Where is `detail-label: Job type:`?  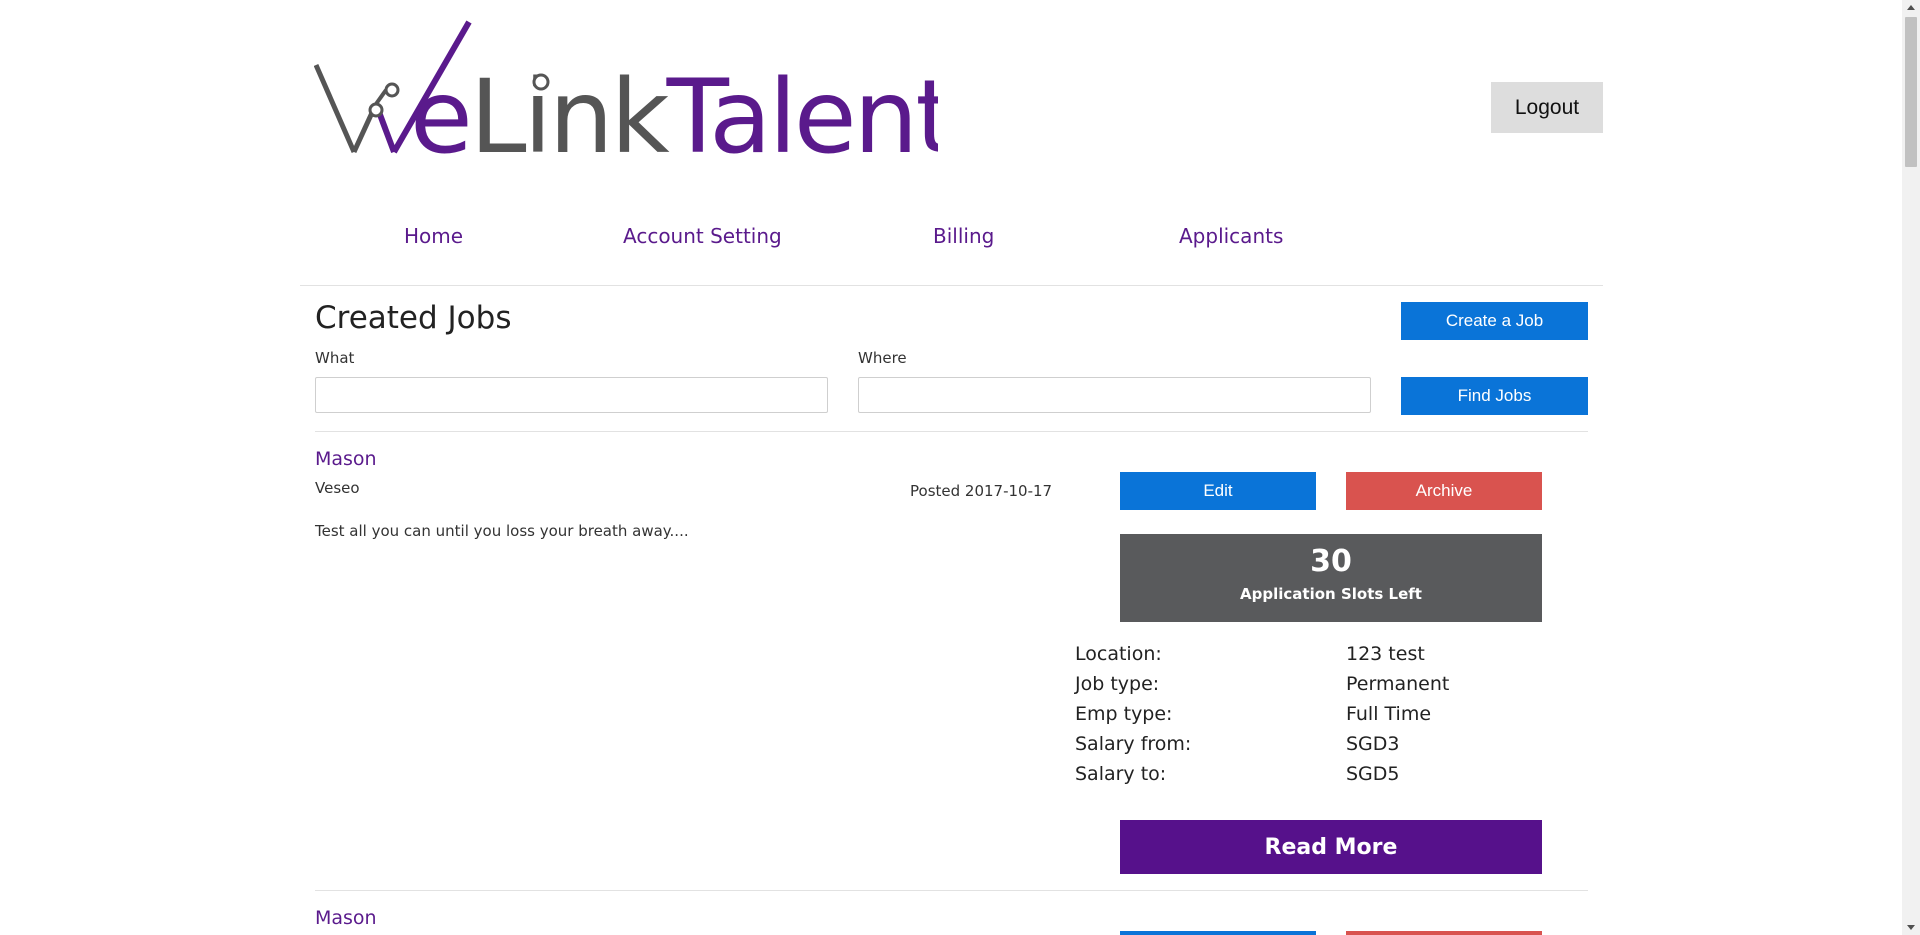 detail-label: Job type: is located at coordinates (1117, 684).